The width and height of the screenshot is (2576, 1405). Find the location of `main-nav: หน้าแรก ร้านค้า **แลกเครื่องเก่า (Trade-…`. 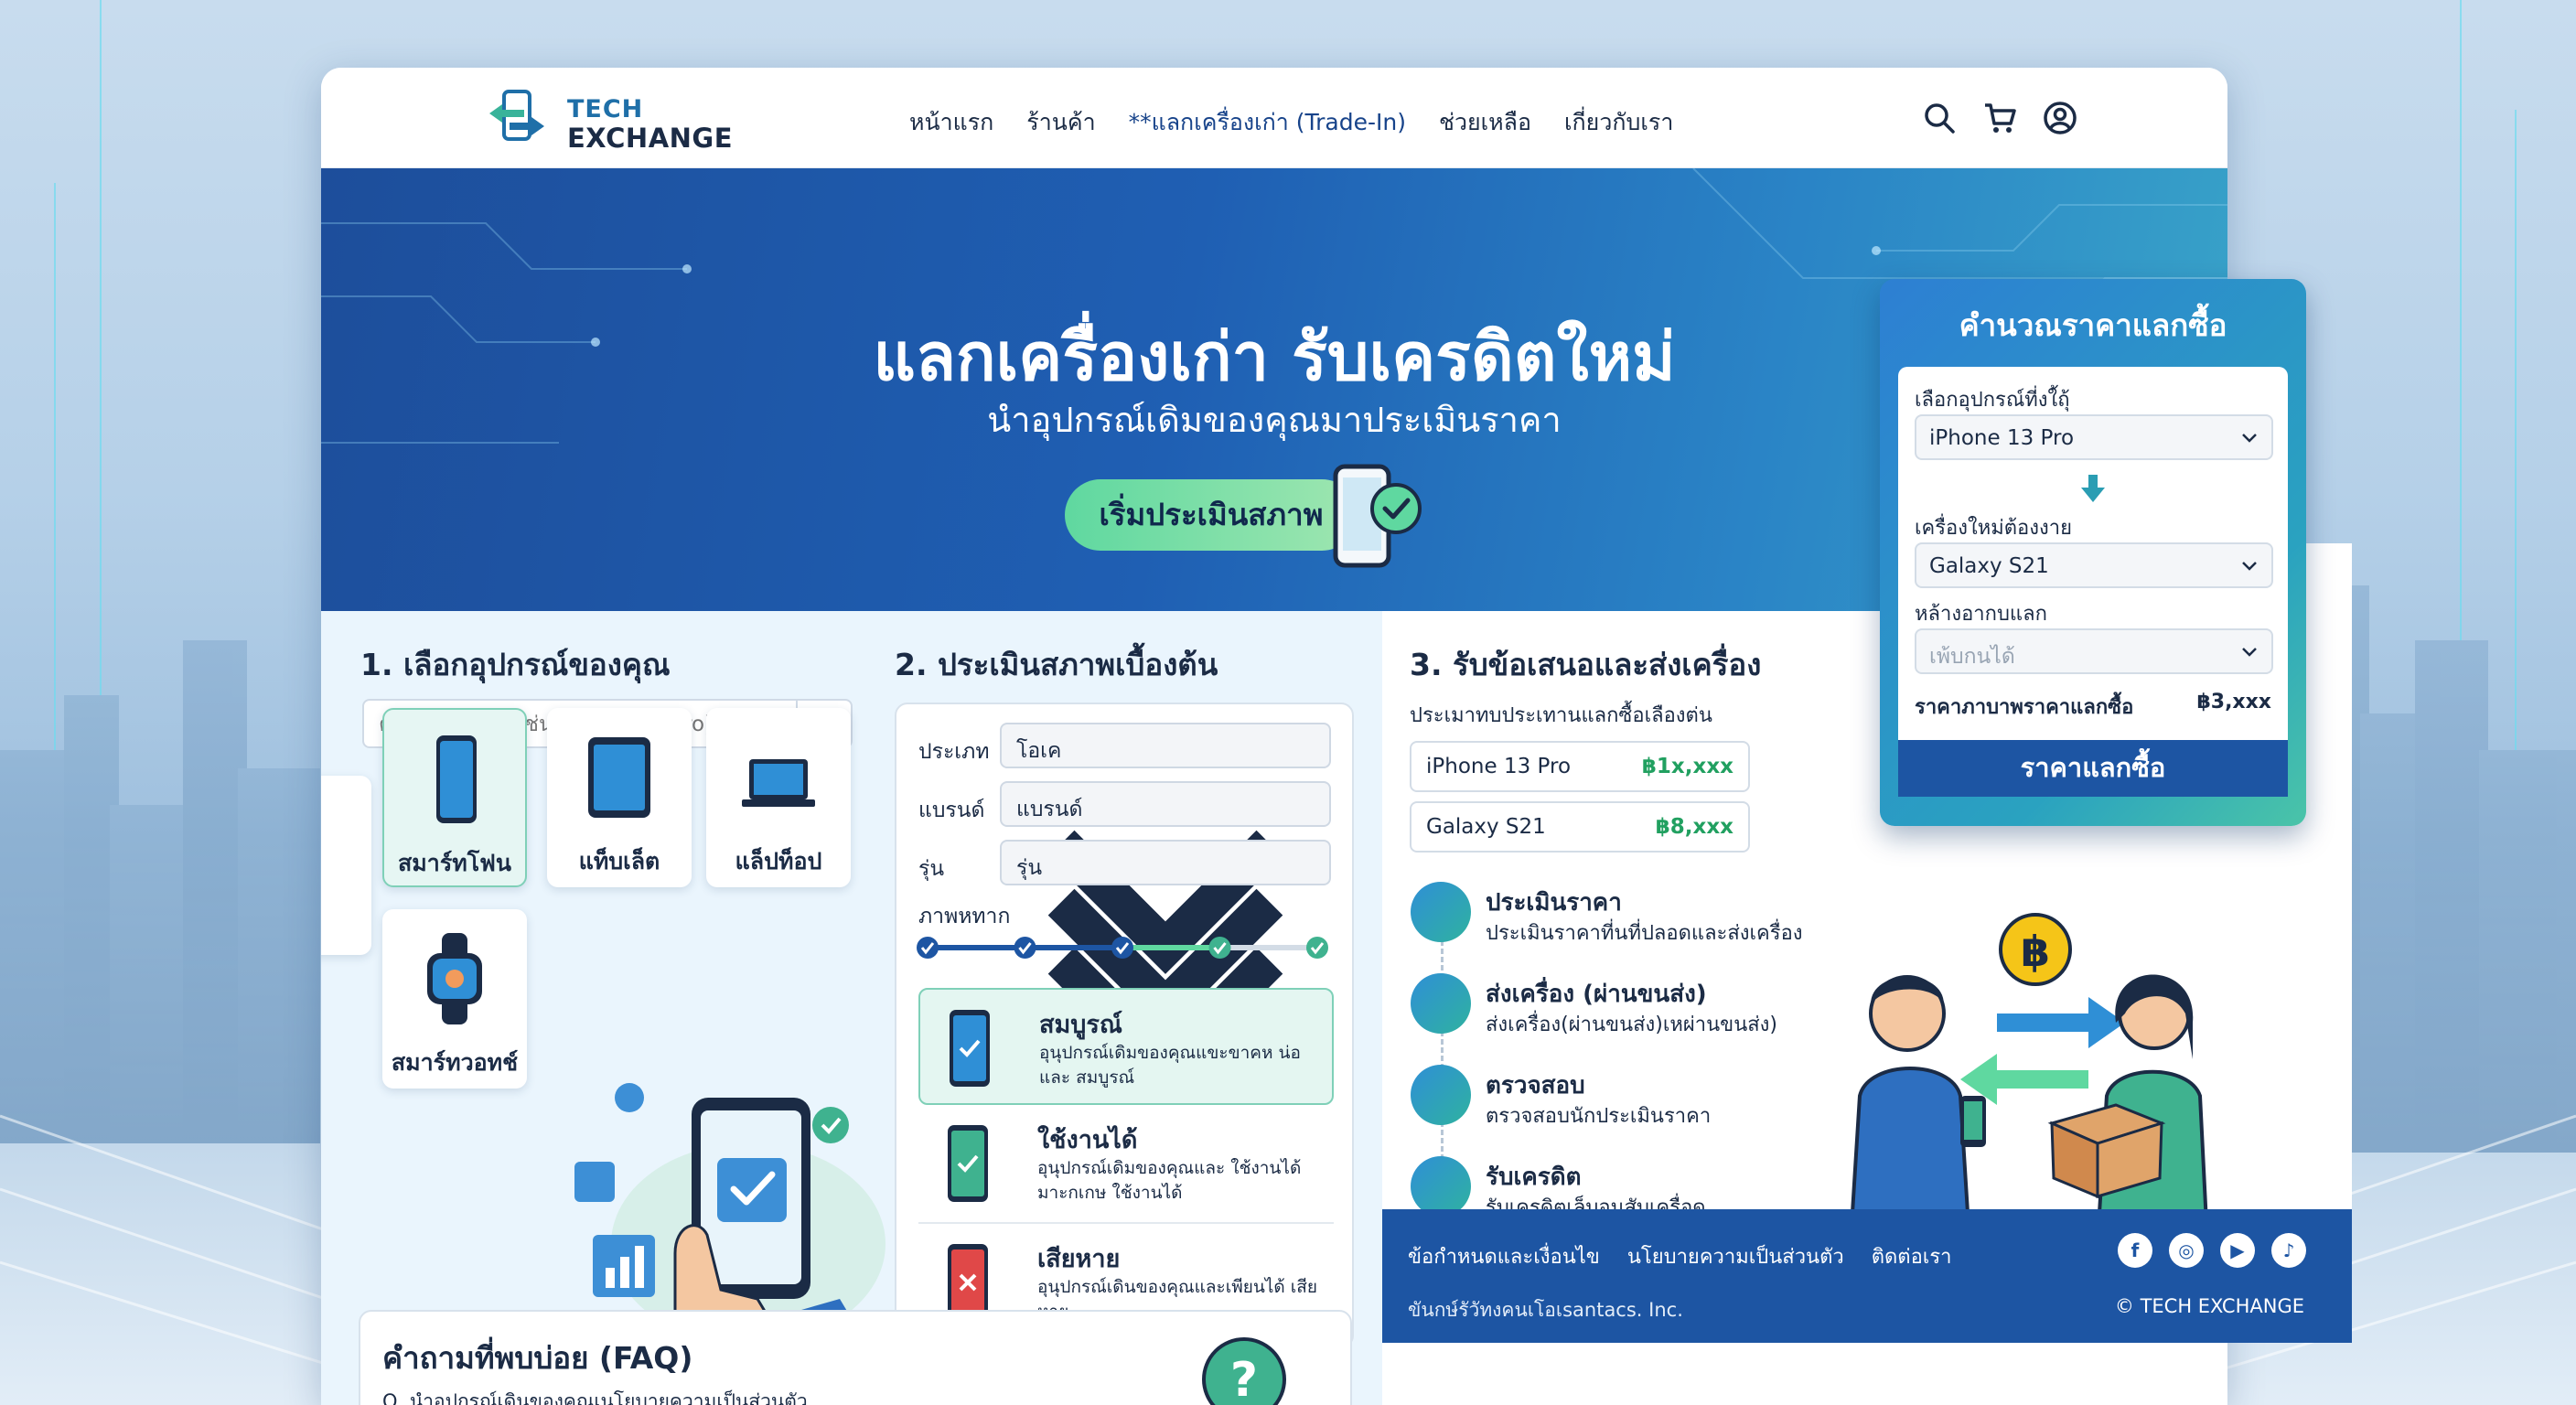

main-nav: หน้าแรก ร้านค้า **แลกเครื่องเก่า (Trade-… is located at coordinates (1291, 119).